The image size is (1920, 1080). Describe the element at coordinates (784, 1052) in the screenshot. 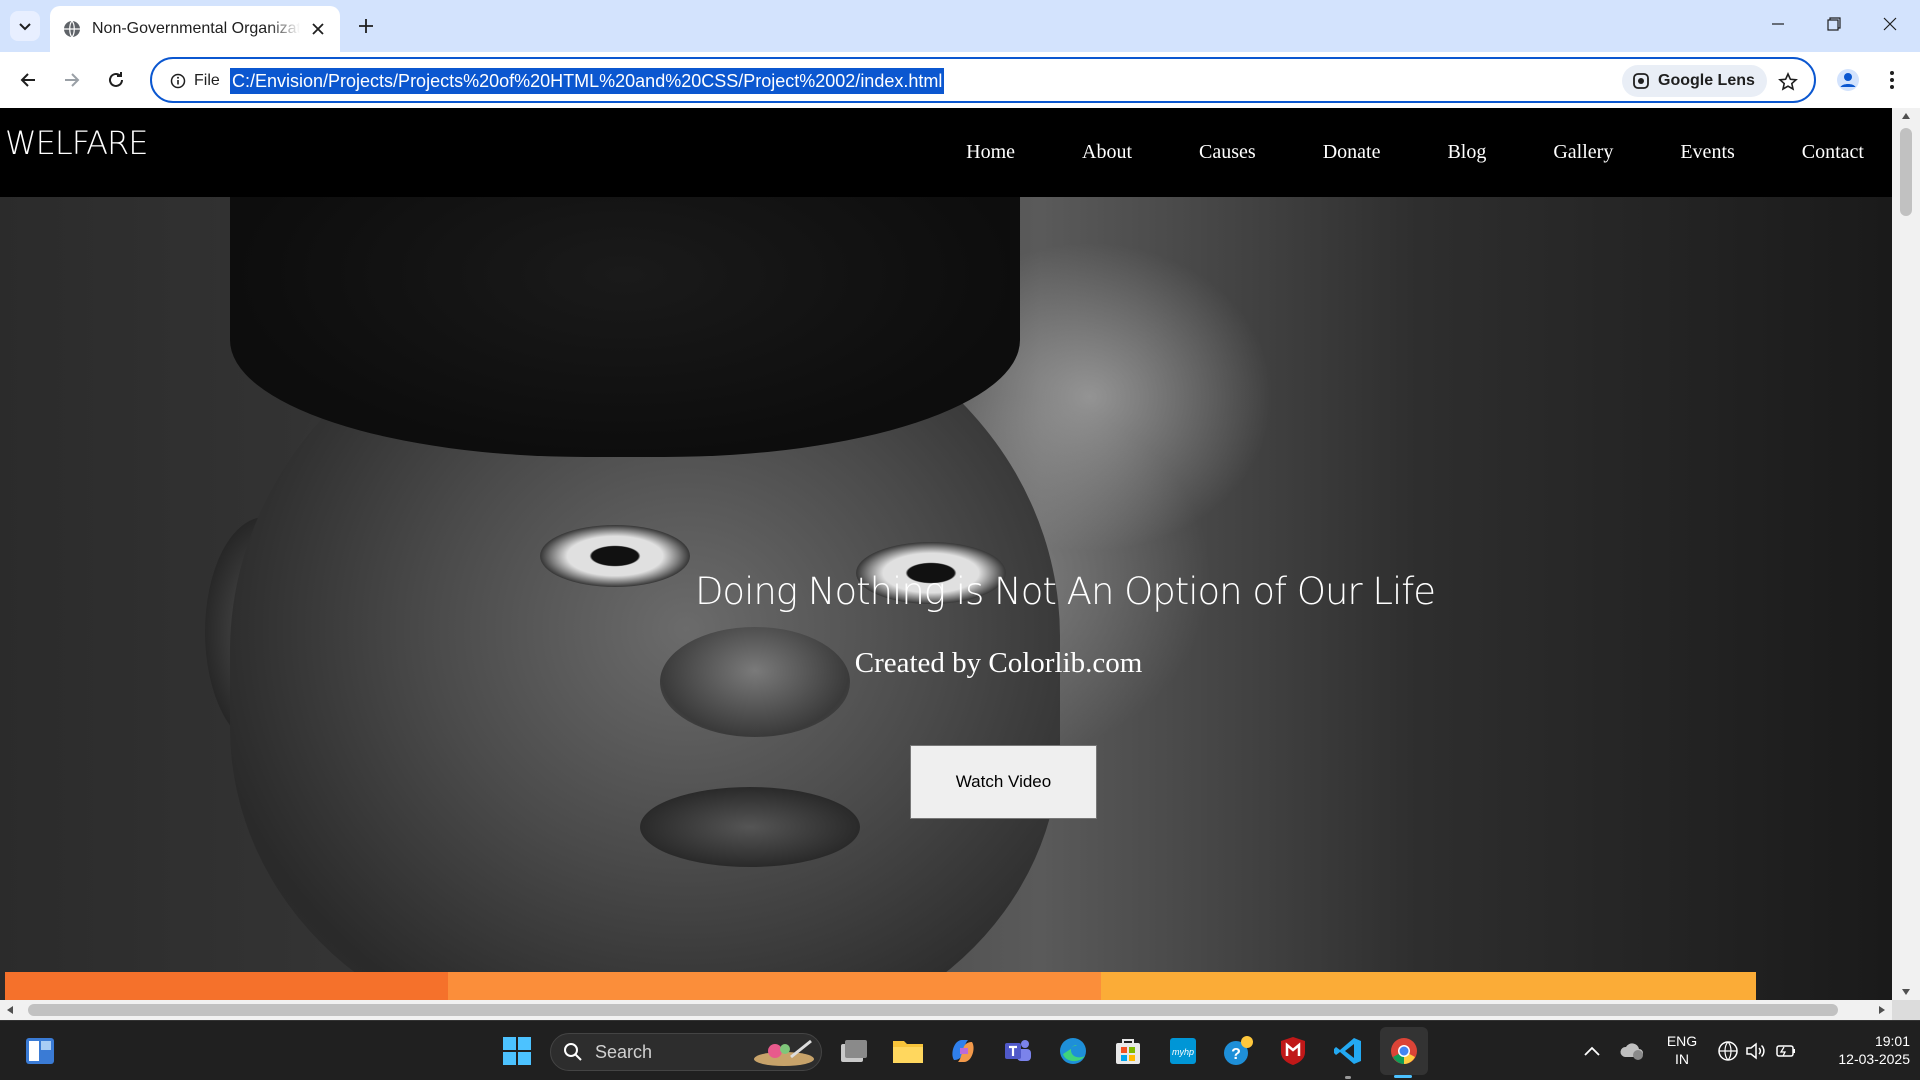

I see `search-highlight-icon` at that location.